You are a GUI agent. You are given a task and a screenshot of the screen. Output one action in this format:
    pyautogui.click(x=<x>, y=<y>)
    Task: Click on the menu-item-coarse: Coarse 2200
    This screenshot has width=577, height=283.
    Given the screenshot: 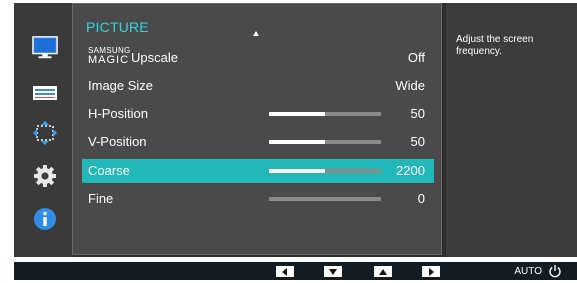 What is the action you would take?
    pyautogui.click(x=258, y=171)
    